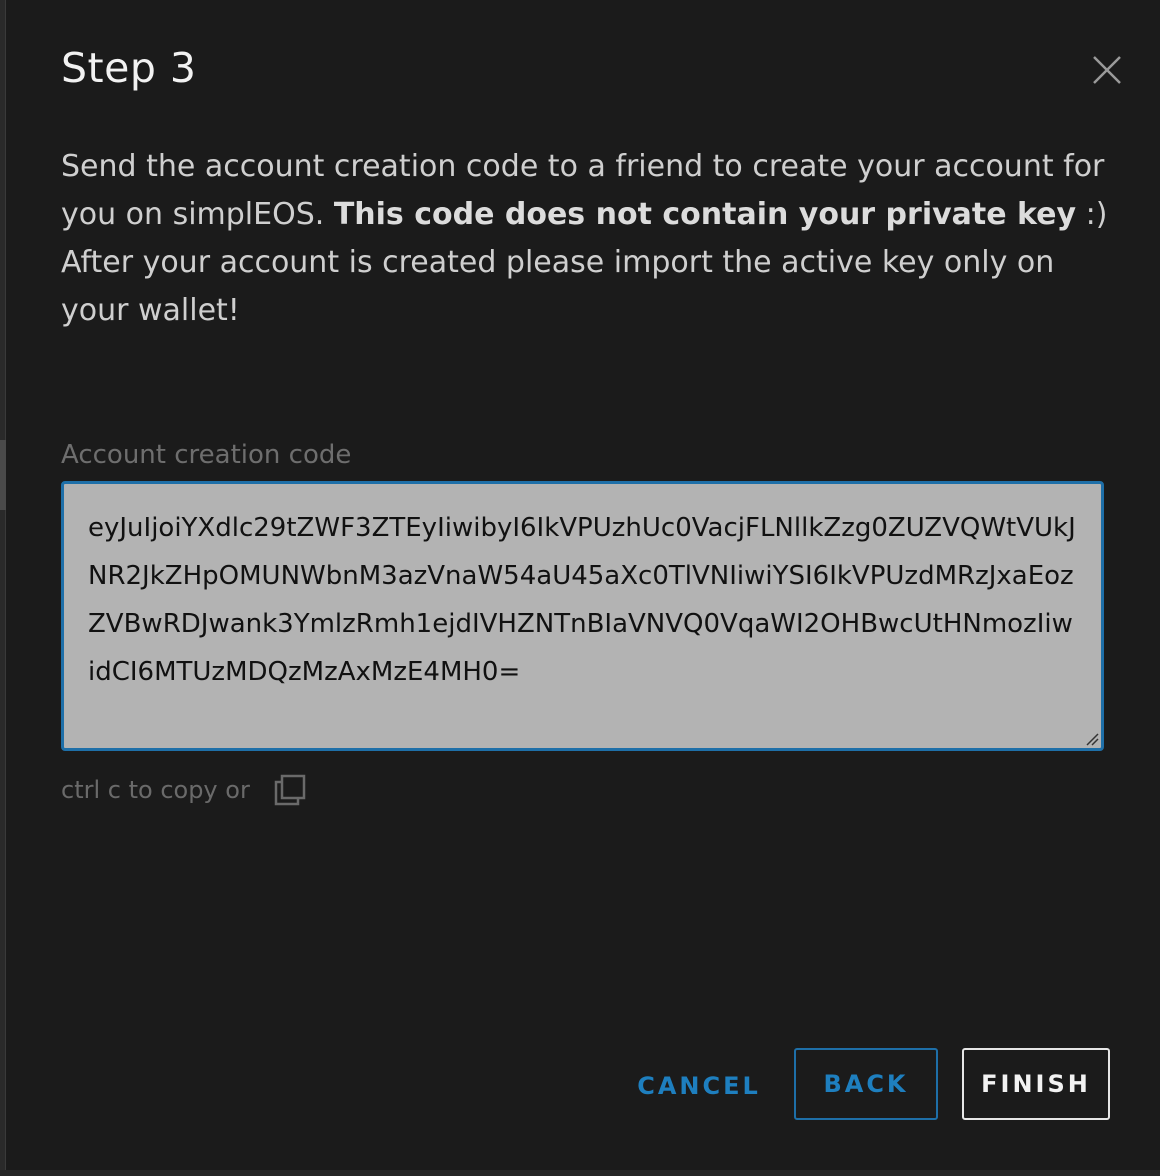 The height and width of the screenshot is (1176, 1160). What do you see at coordinates (1036, 1084) in the screenshot?
I see `finish-button: FINISH` at bounding box center [1036, 1084].